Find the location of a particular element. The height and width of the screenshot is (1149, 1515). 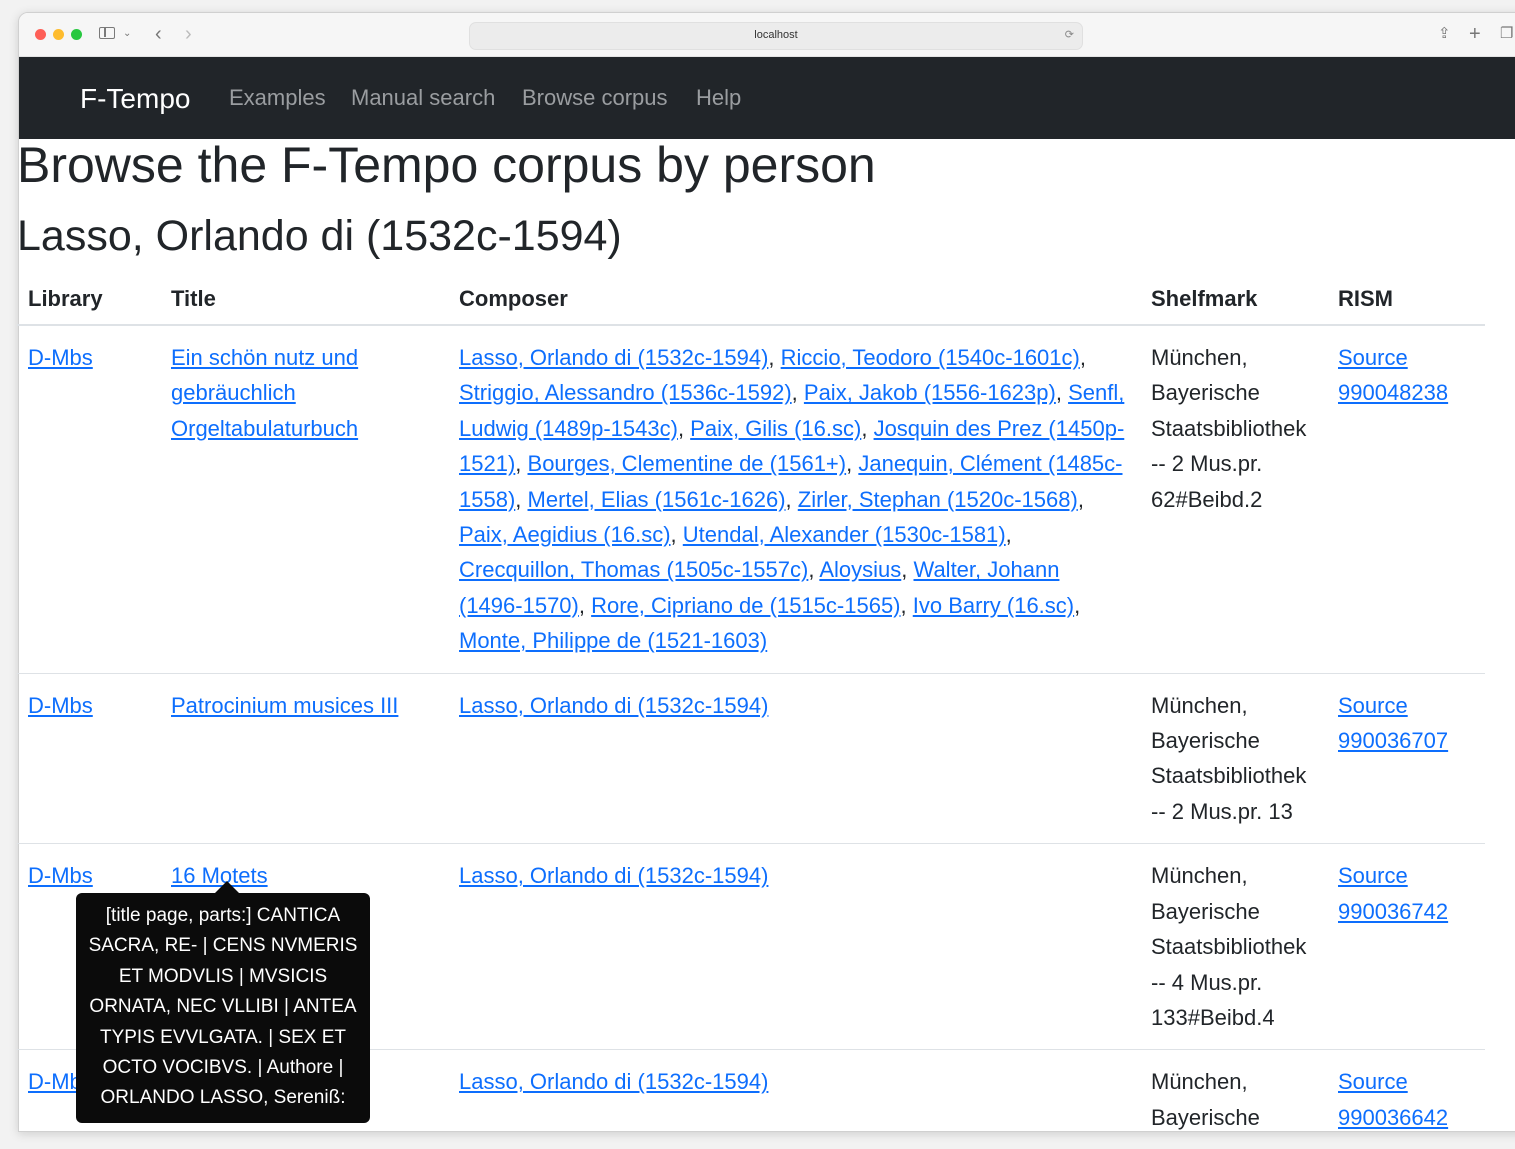

address-bar: localhost ⟳ is located at coordinates (776, 36).